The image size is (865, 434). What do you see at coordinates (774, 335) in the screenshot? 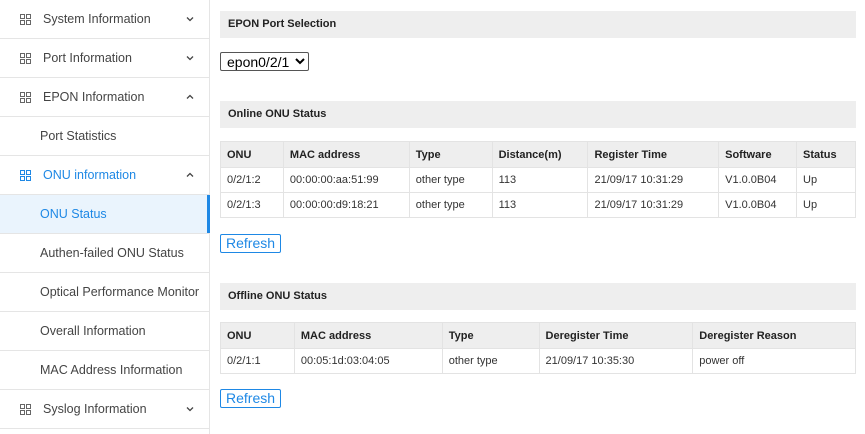
I see `column-header: Deregister Reason` at bounding box center [774, 335].